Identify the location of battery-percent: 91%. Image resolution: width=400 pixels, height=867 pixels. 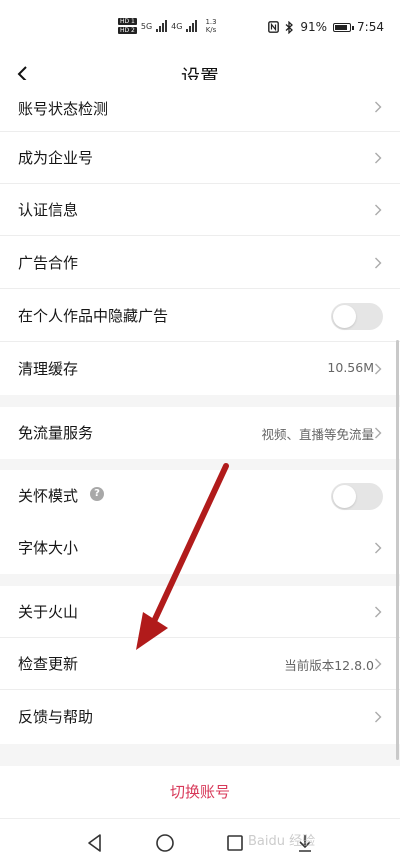
(314, 27).